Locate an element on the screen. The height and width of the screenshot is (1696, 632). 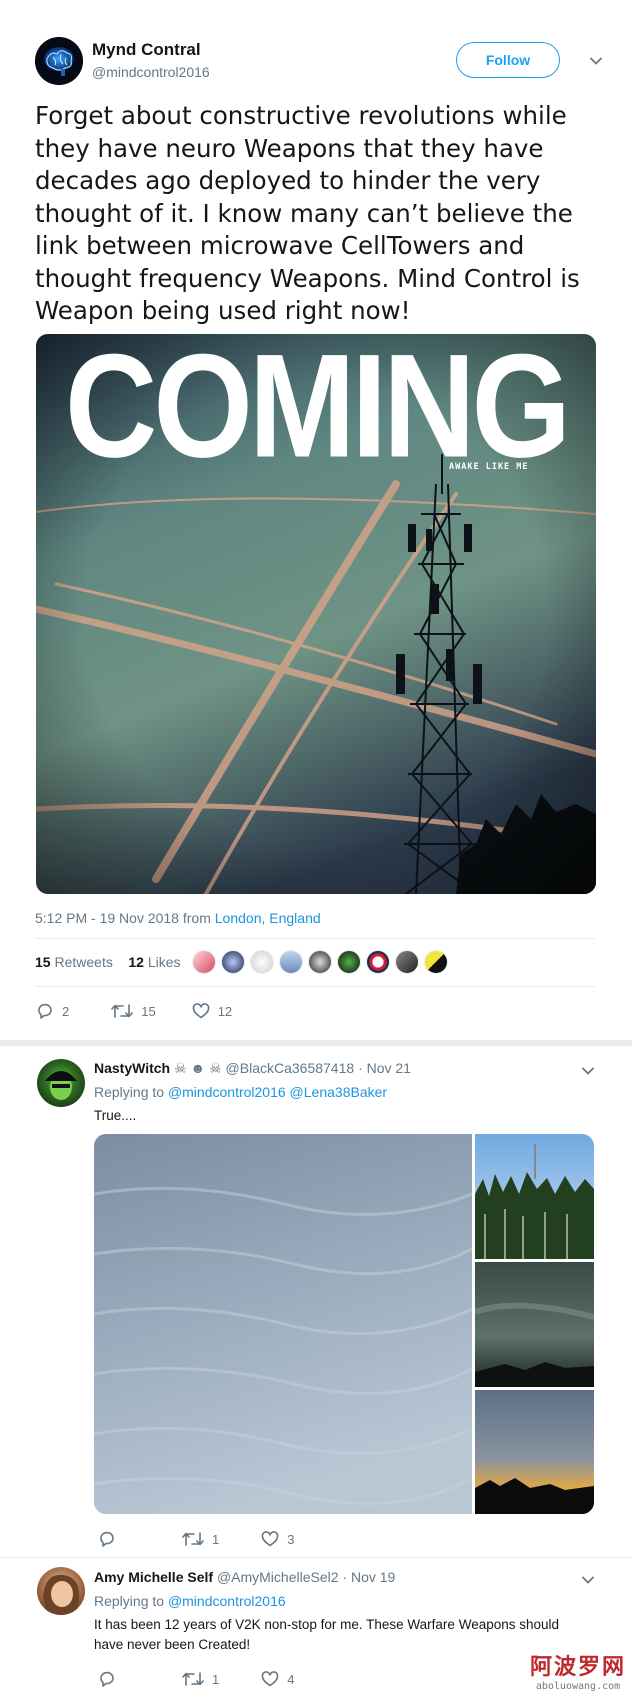
reply-date: · Nov 21 is located at coordinates (384, 1068).